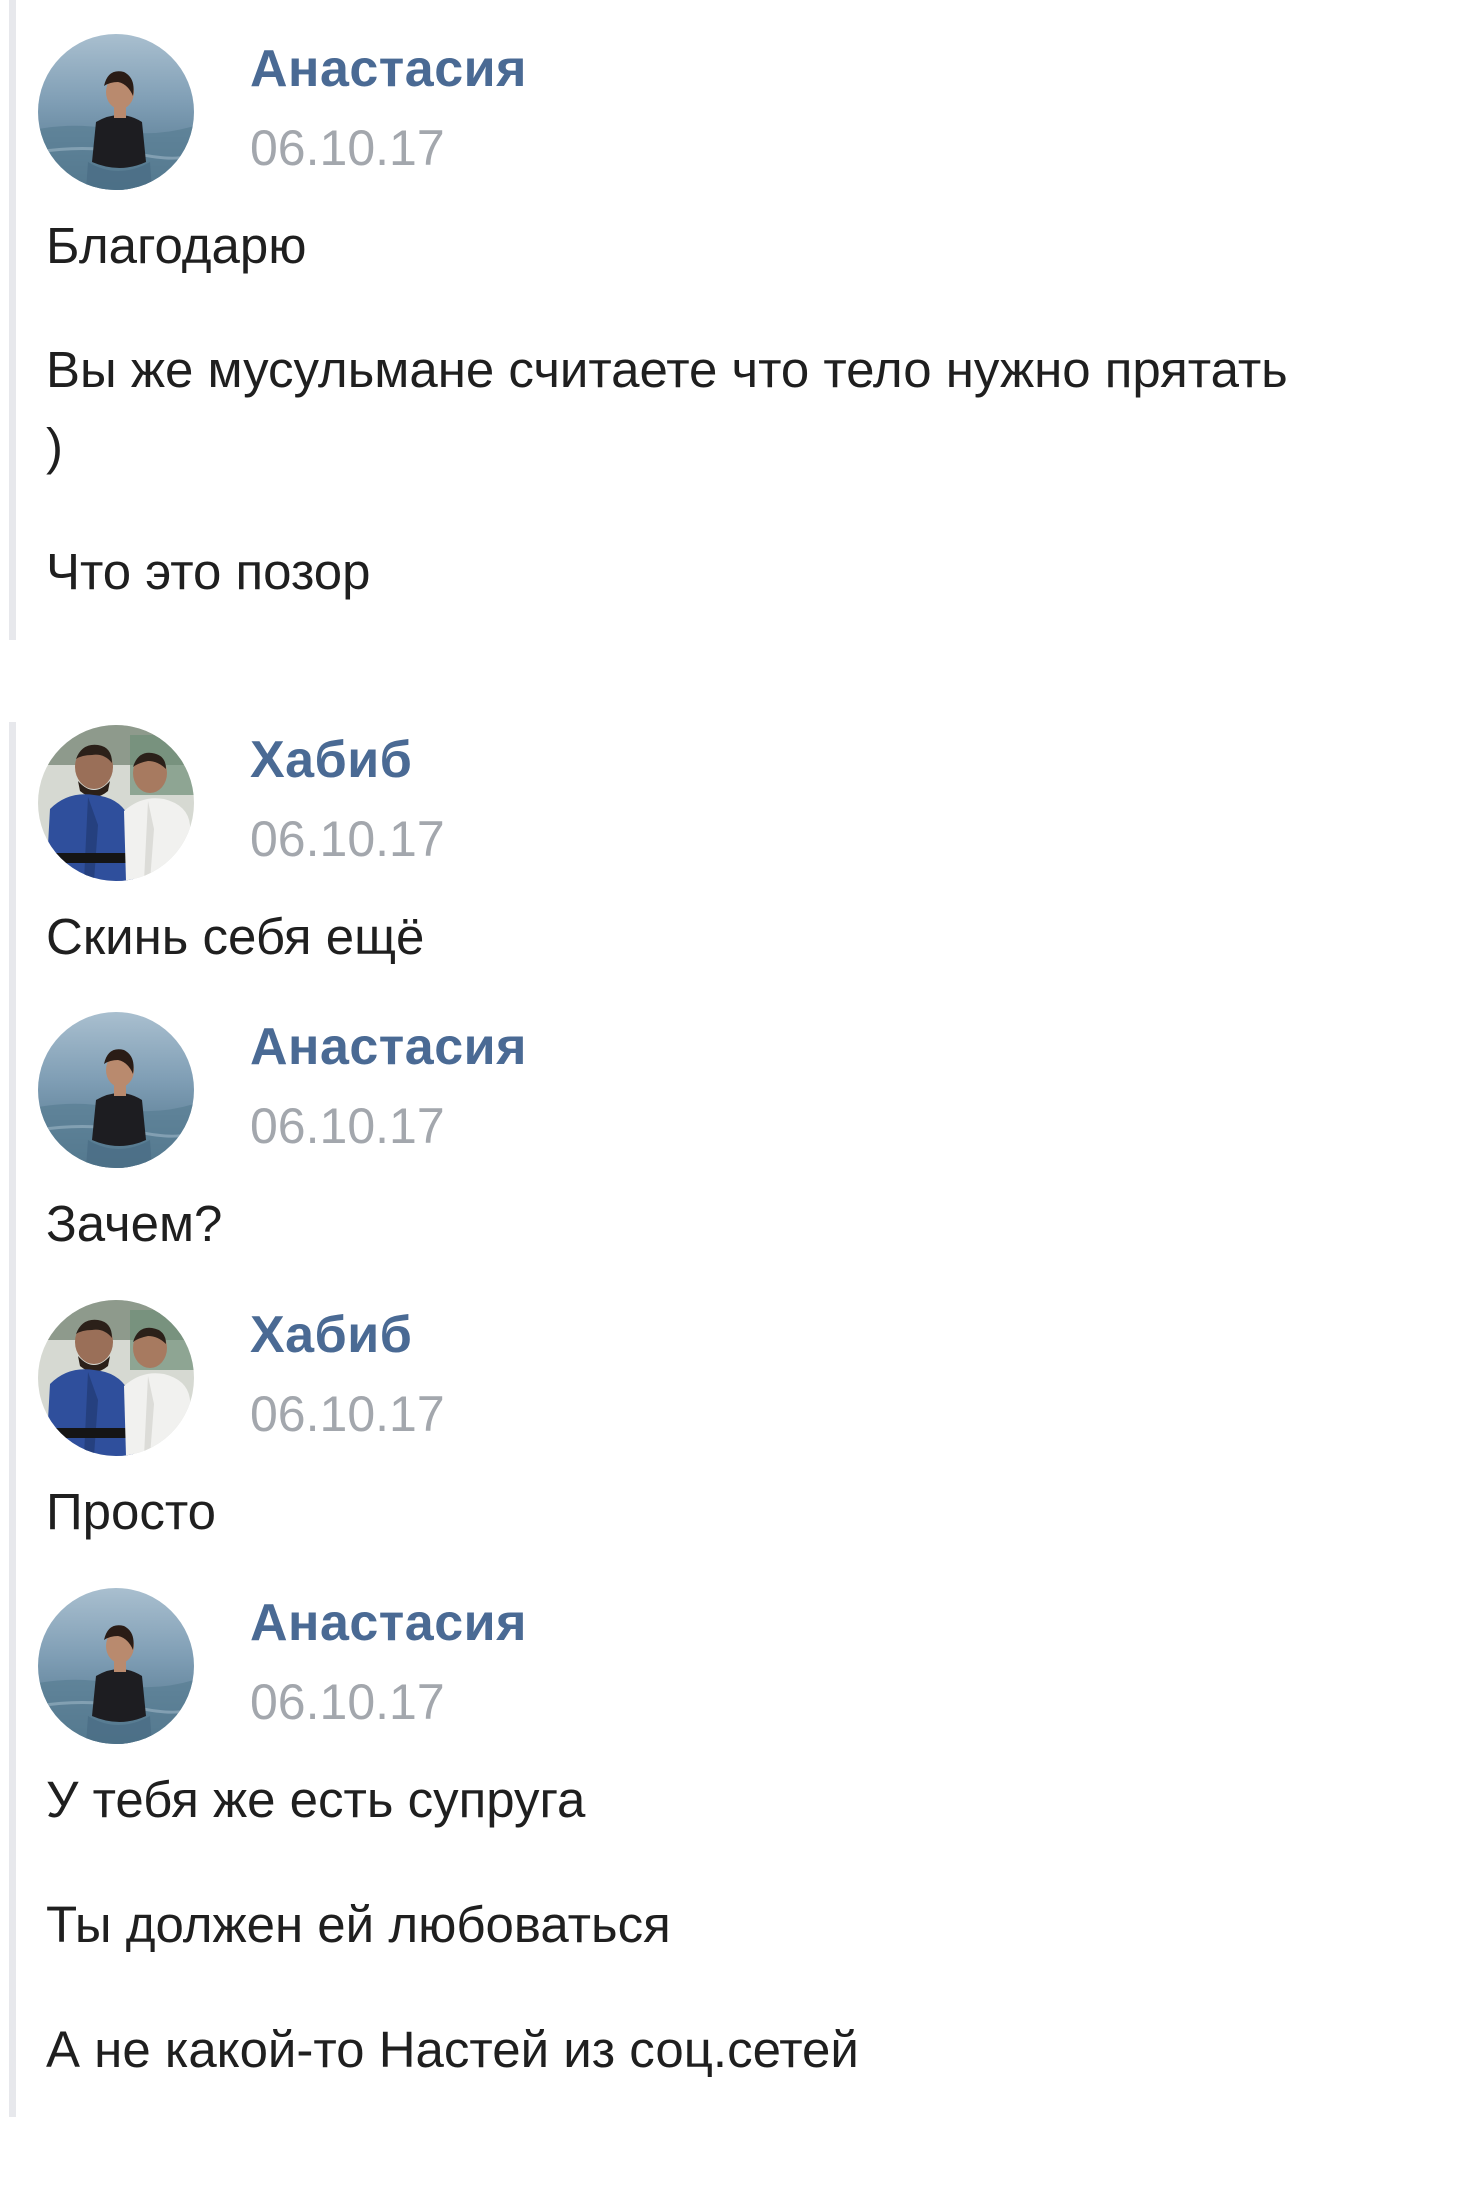 The image size is (1460, 2205). What do you see at coordinates (176, 245) in the screenshot?
I see `message-text: Благодарю` at bounding box center [176, 245].